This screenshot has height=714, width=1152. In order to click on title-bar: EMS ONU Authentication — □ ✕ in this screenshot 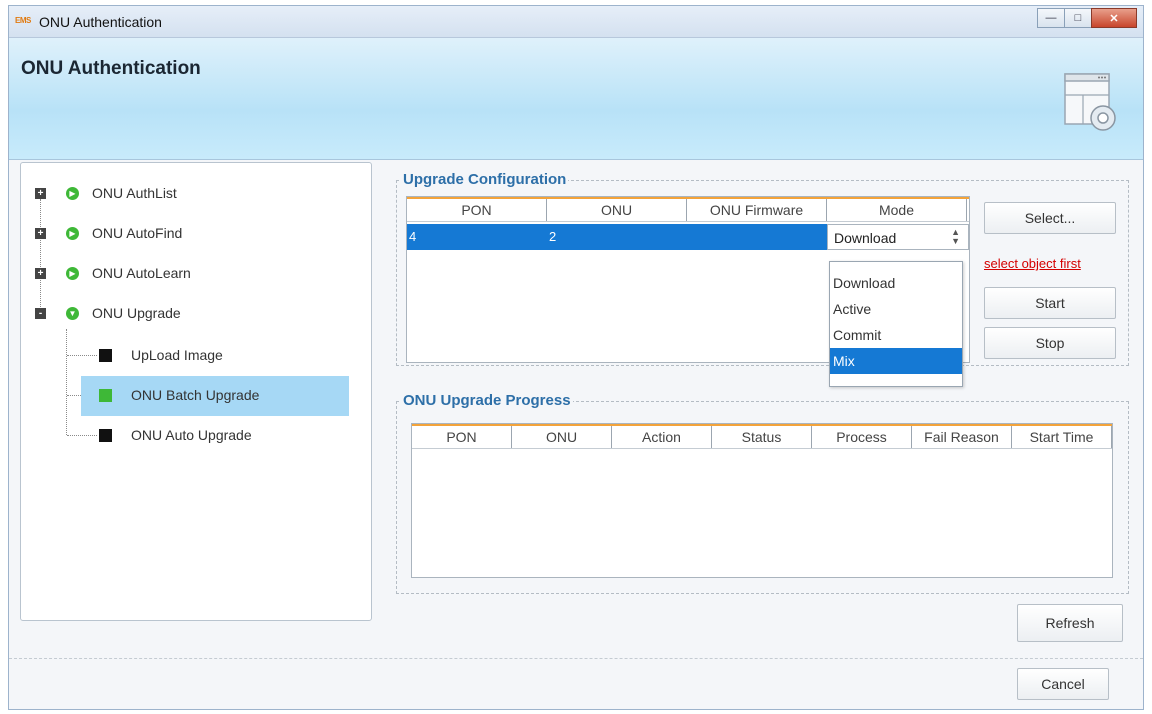, I will do `click(576, 22)`.